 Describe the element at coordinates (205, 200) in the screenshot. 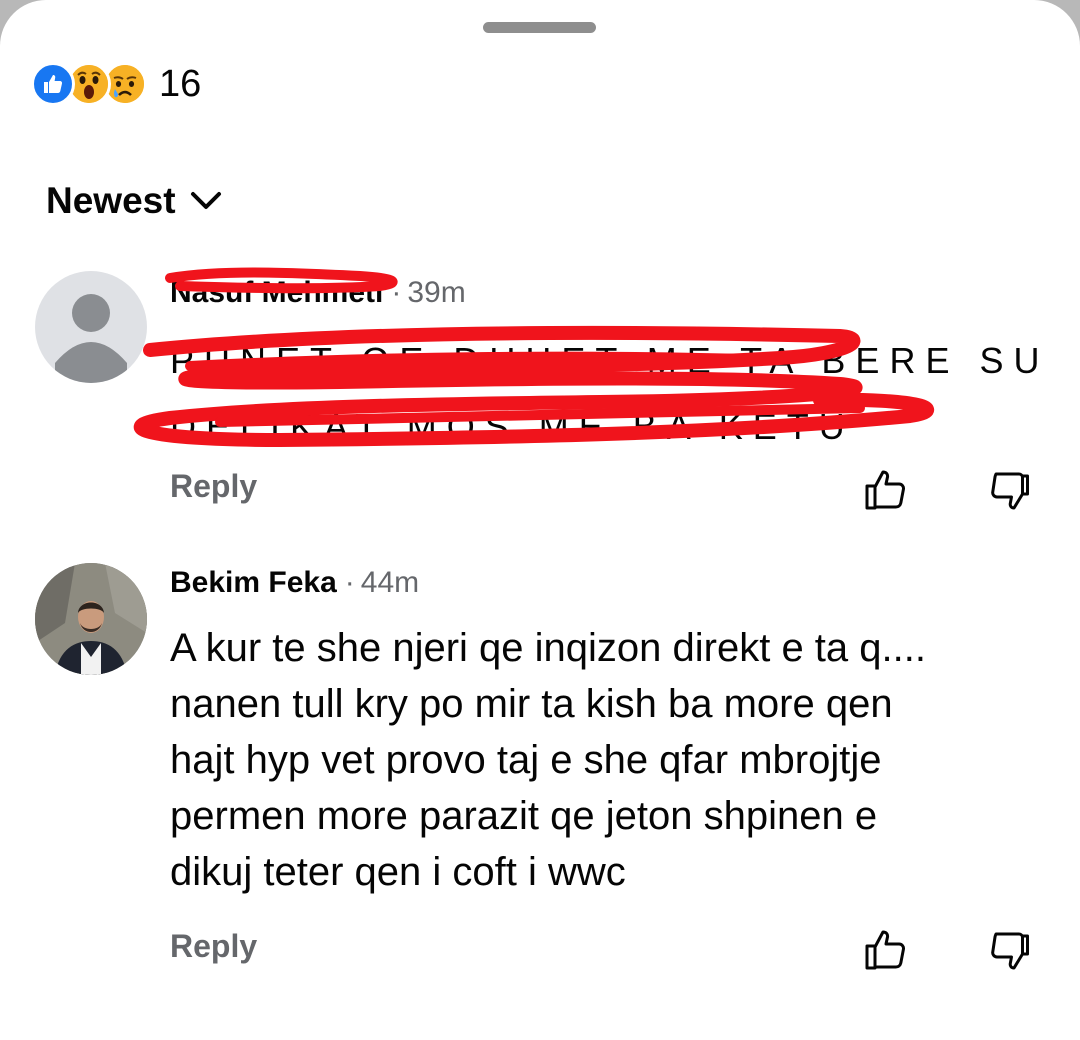

I see `chevron-down-icon` at that location.